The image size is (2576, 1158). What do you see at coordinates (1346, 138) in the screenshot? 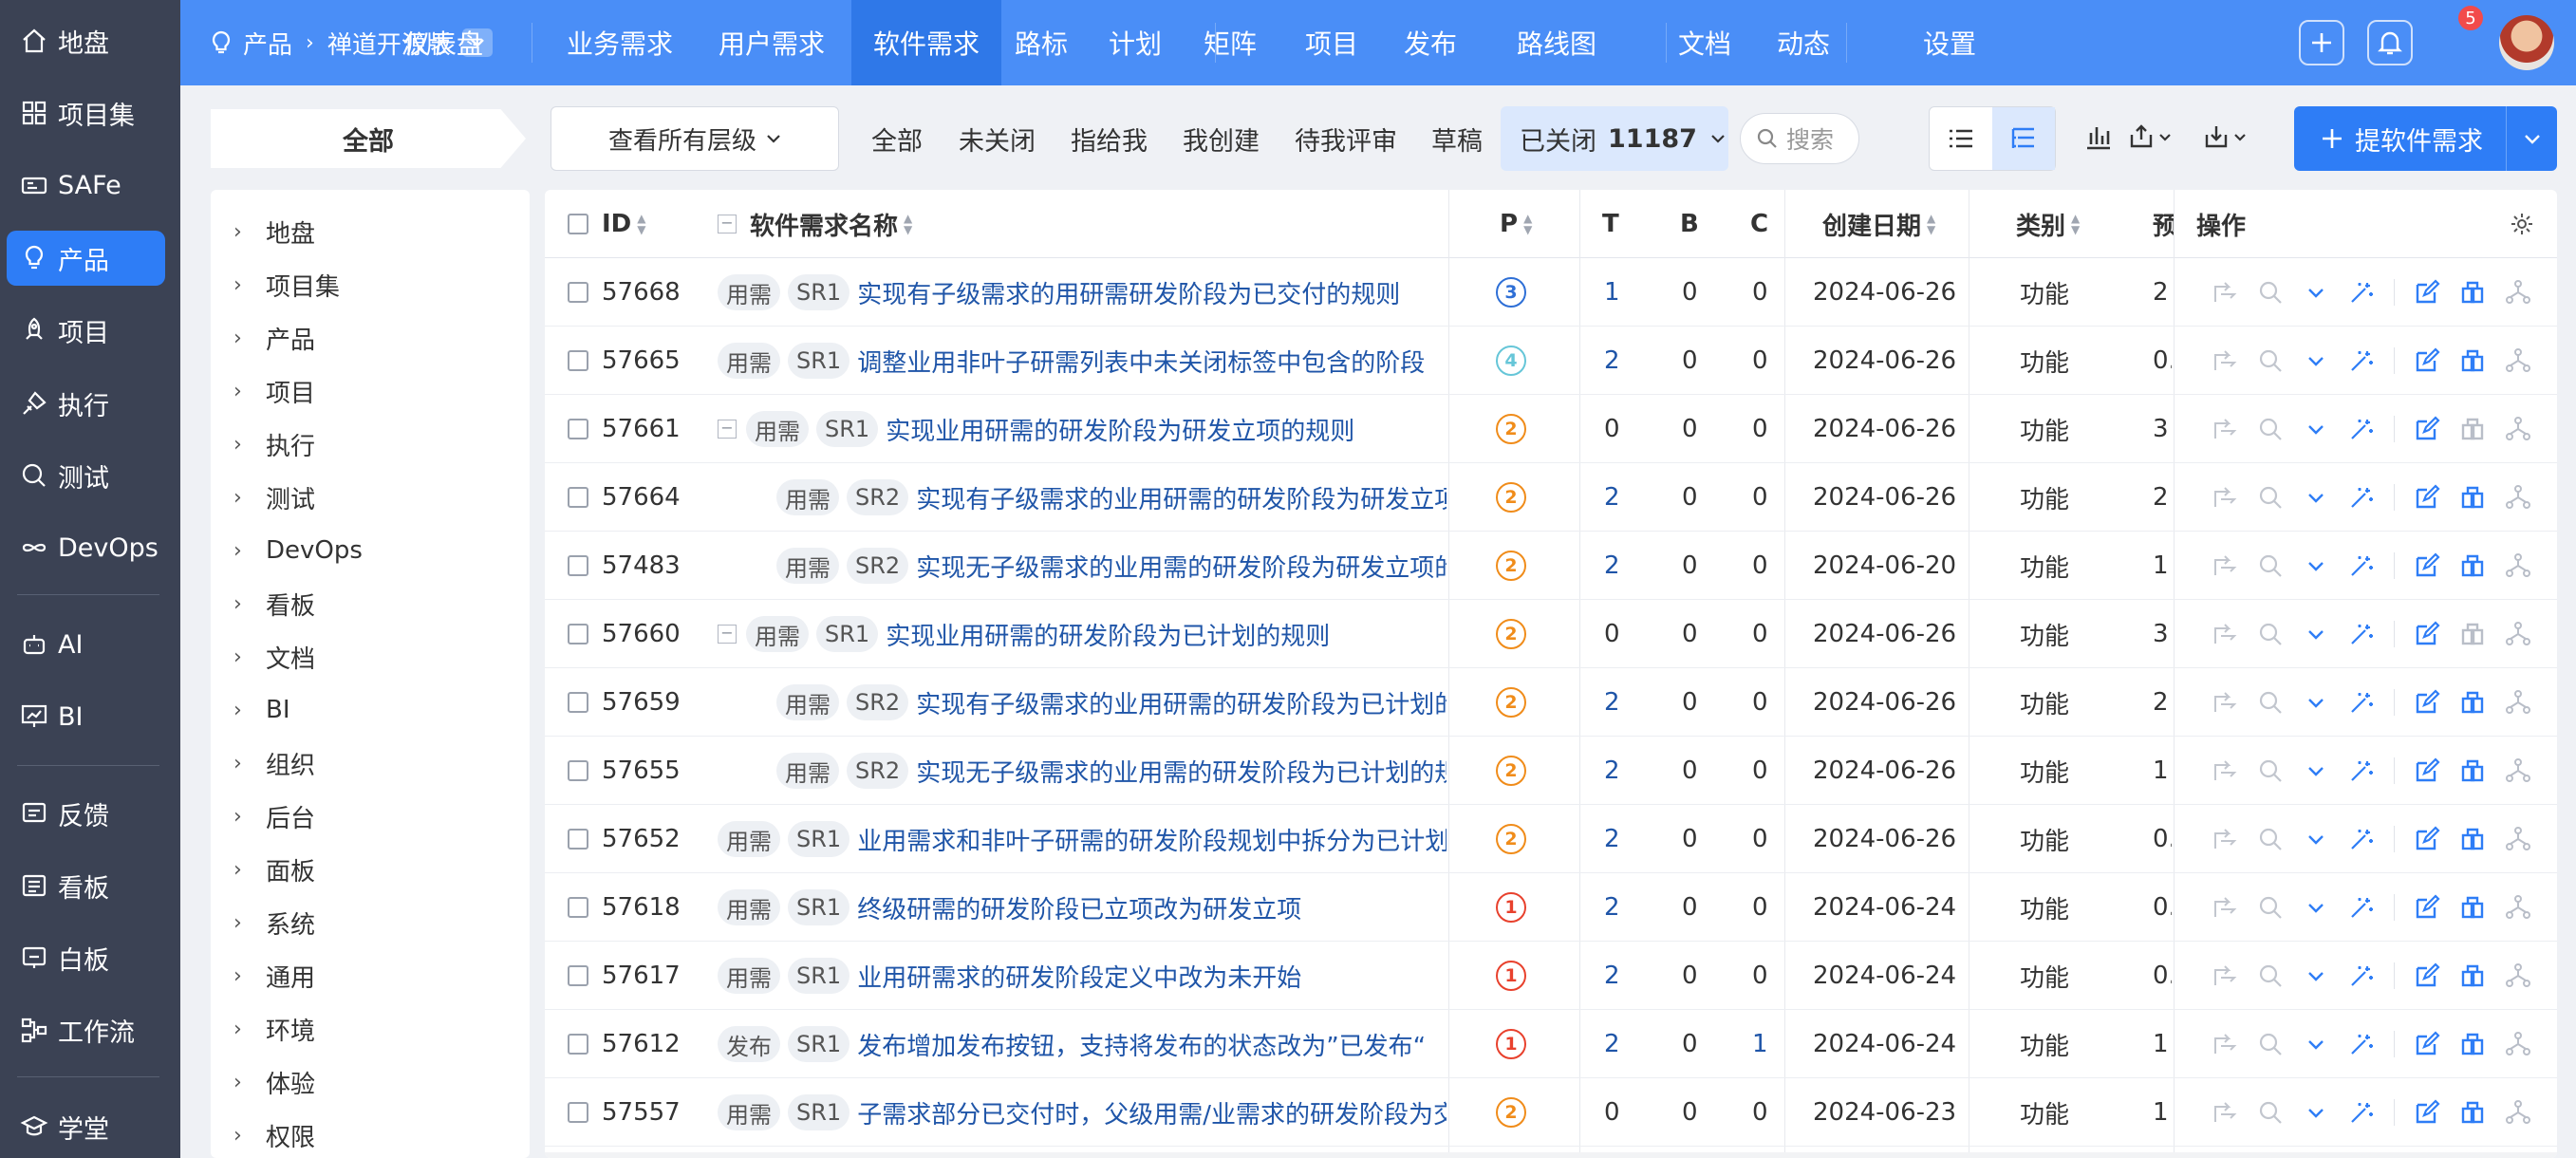
I see `filter-tab-4: 待我评审` at bounding box center [1346, 138].